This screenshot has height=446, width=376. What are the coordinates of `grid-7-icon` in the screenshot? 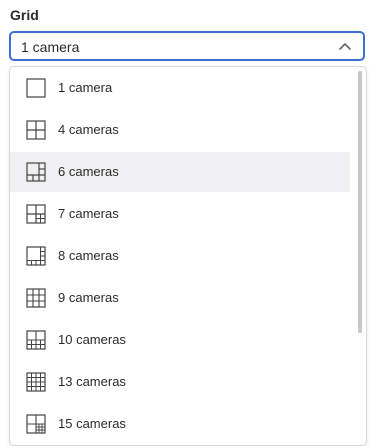 It's located at (36, 214).